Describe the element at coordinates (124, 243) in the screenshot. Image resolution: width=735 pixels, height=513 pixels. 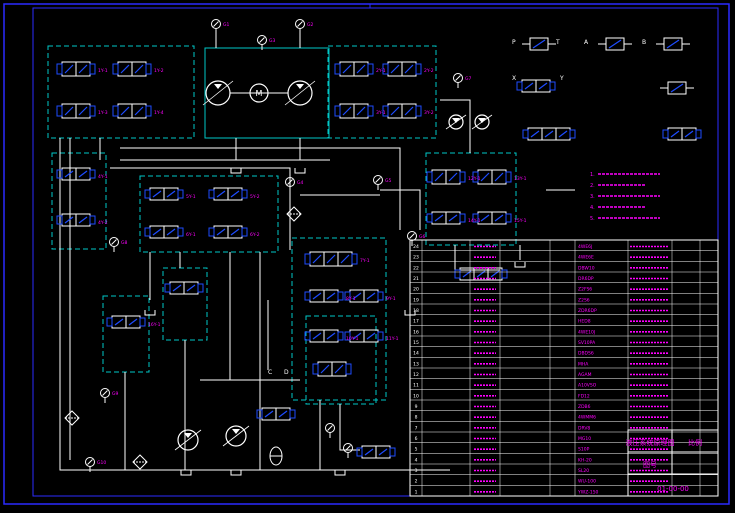
I see `gauge-tag: G8` at that location.